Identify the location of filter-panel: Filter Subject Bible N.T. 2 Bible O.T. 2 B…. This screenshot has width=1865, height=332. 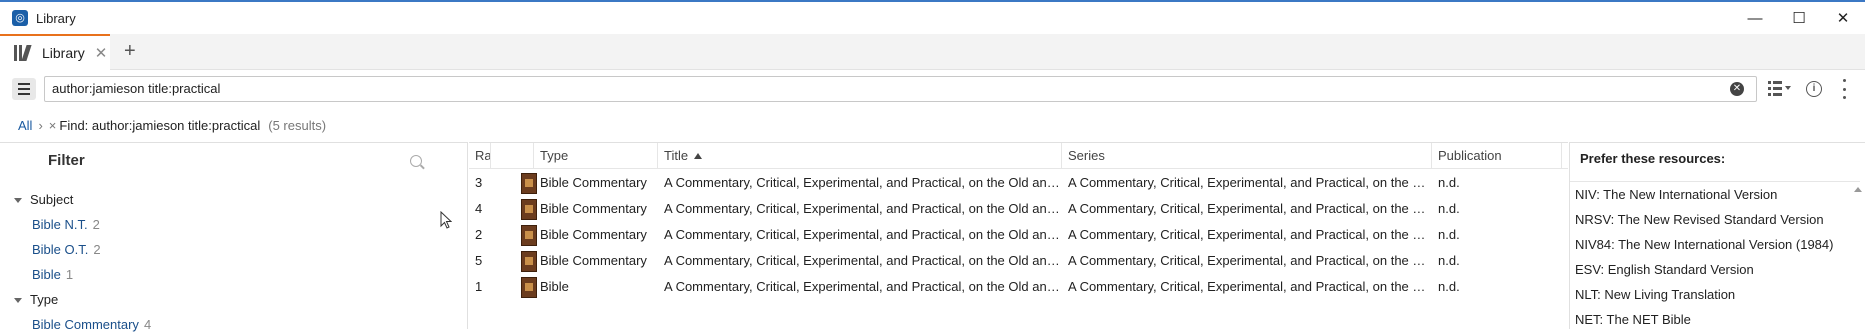
(234, 237).